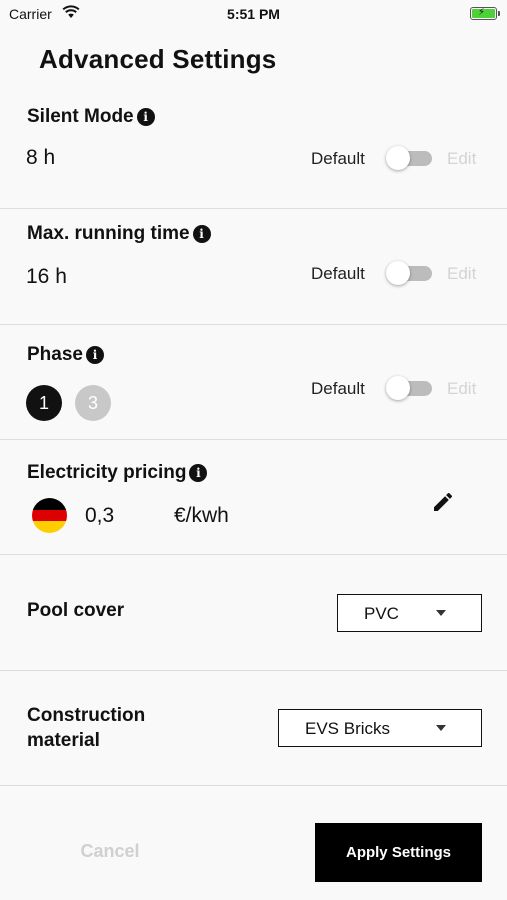 This screenshot has height=900, width=507. Describe the element at coordinates (253, 267) in the screenshot. I see `max-running-time-section: Max. running time i 16 h Default Edit` at that location.